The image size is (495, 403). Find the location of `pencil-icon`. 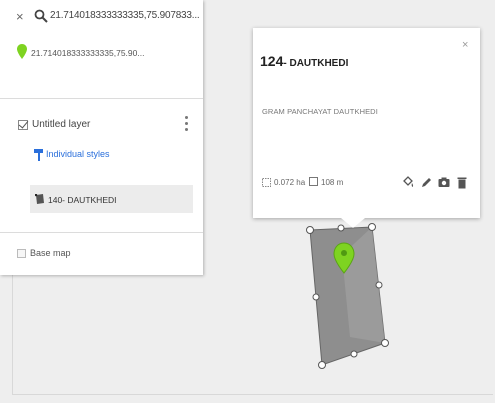

pencil-icon is located at coordinates (426, 182).